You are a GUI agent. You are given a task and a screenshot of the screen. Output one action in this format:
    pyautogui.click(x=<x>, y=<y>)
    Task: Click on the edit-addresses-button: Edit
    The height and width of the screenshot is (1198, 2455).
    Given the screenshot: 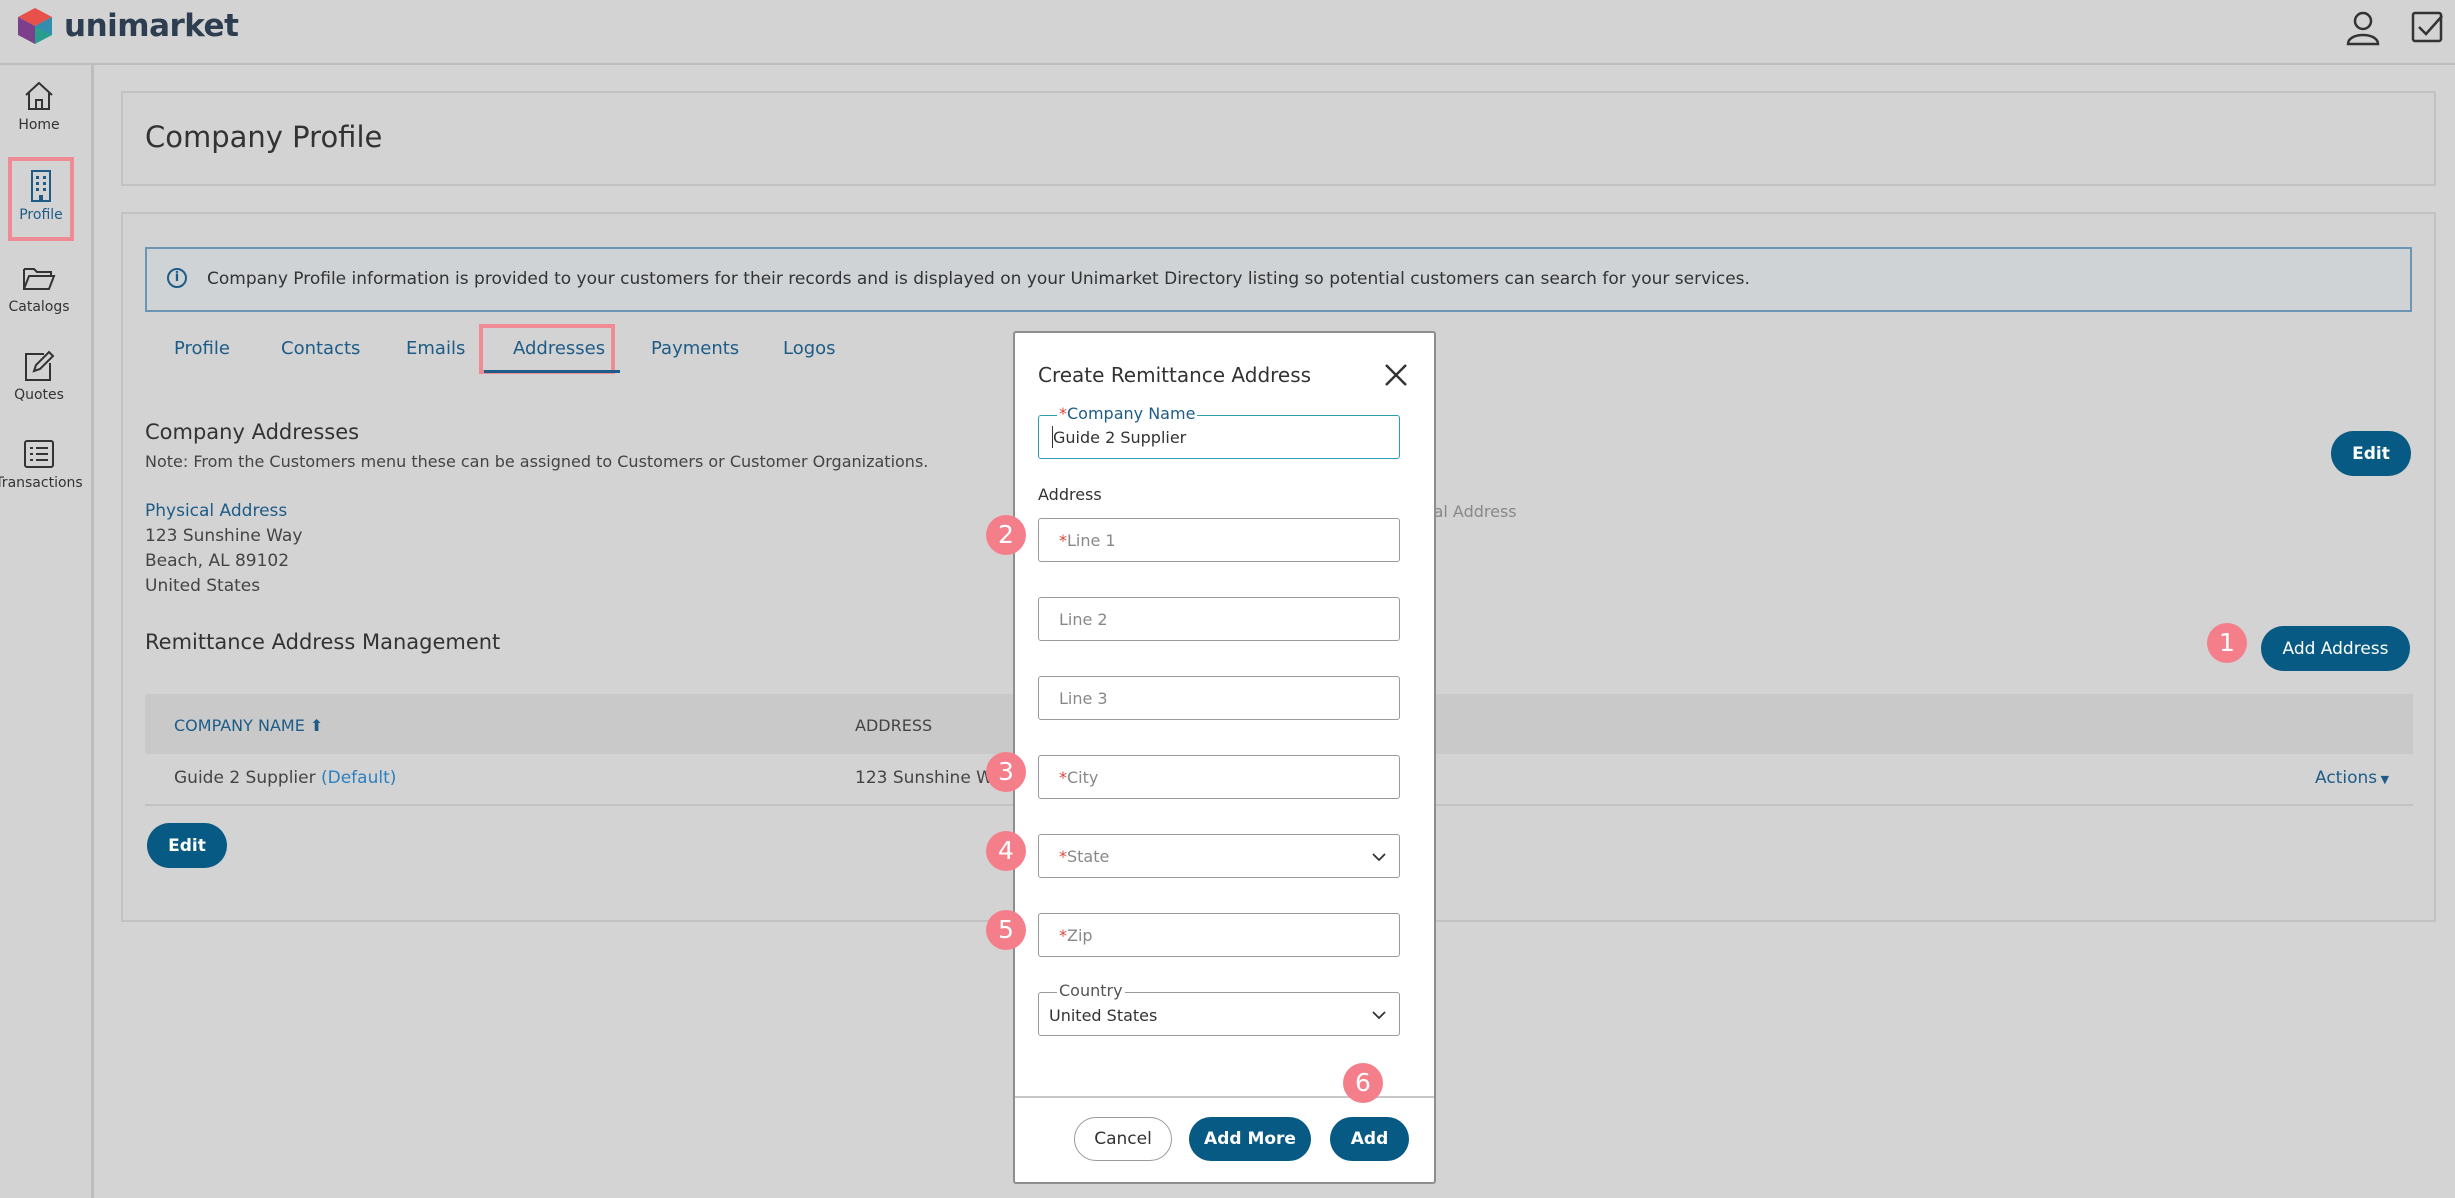 What is the action you would take?
    pyautogui.click(x=2371, y=453)
    